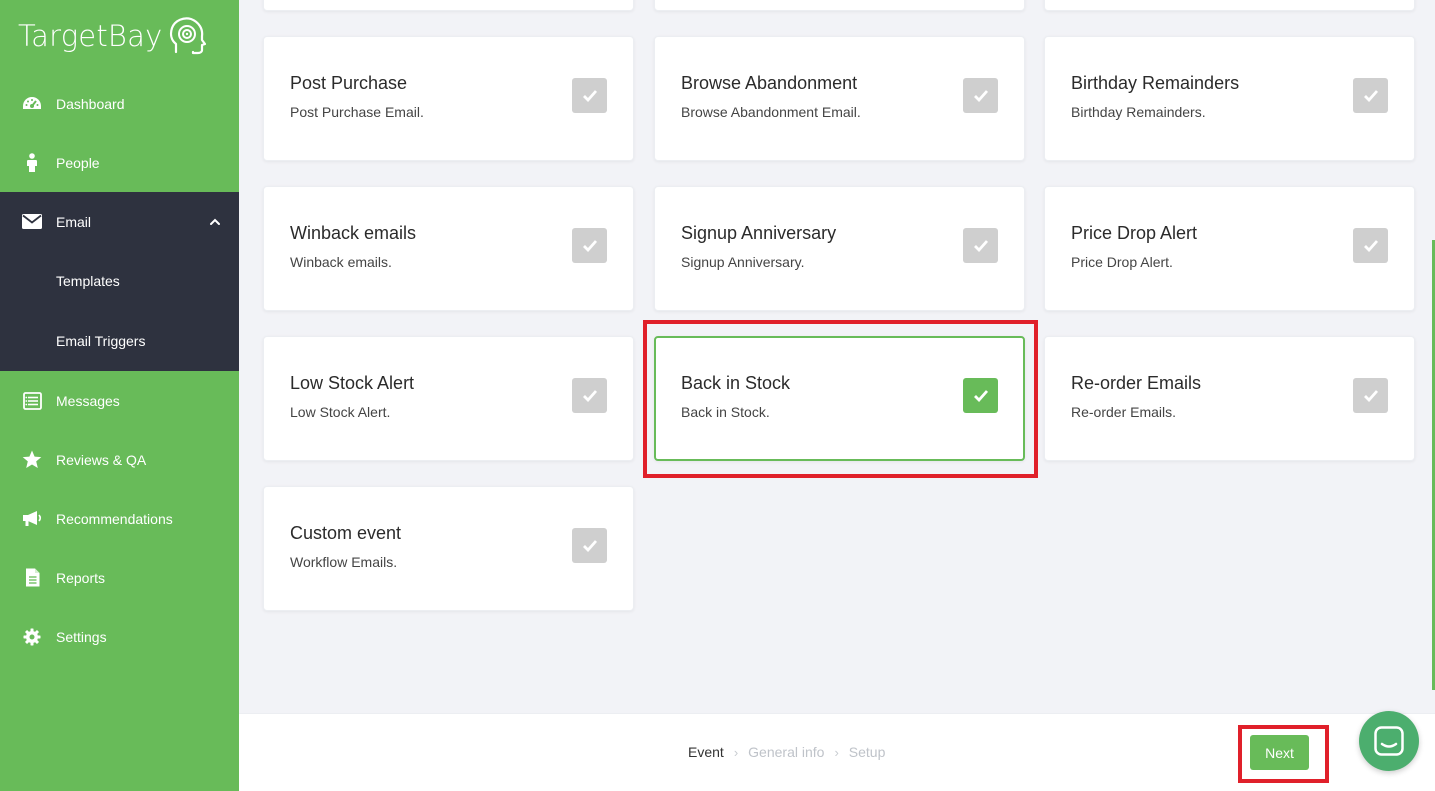  I want to click on event-card-post-purchase: Post Purchase Post Purchase Email., so click(448, 98).